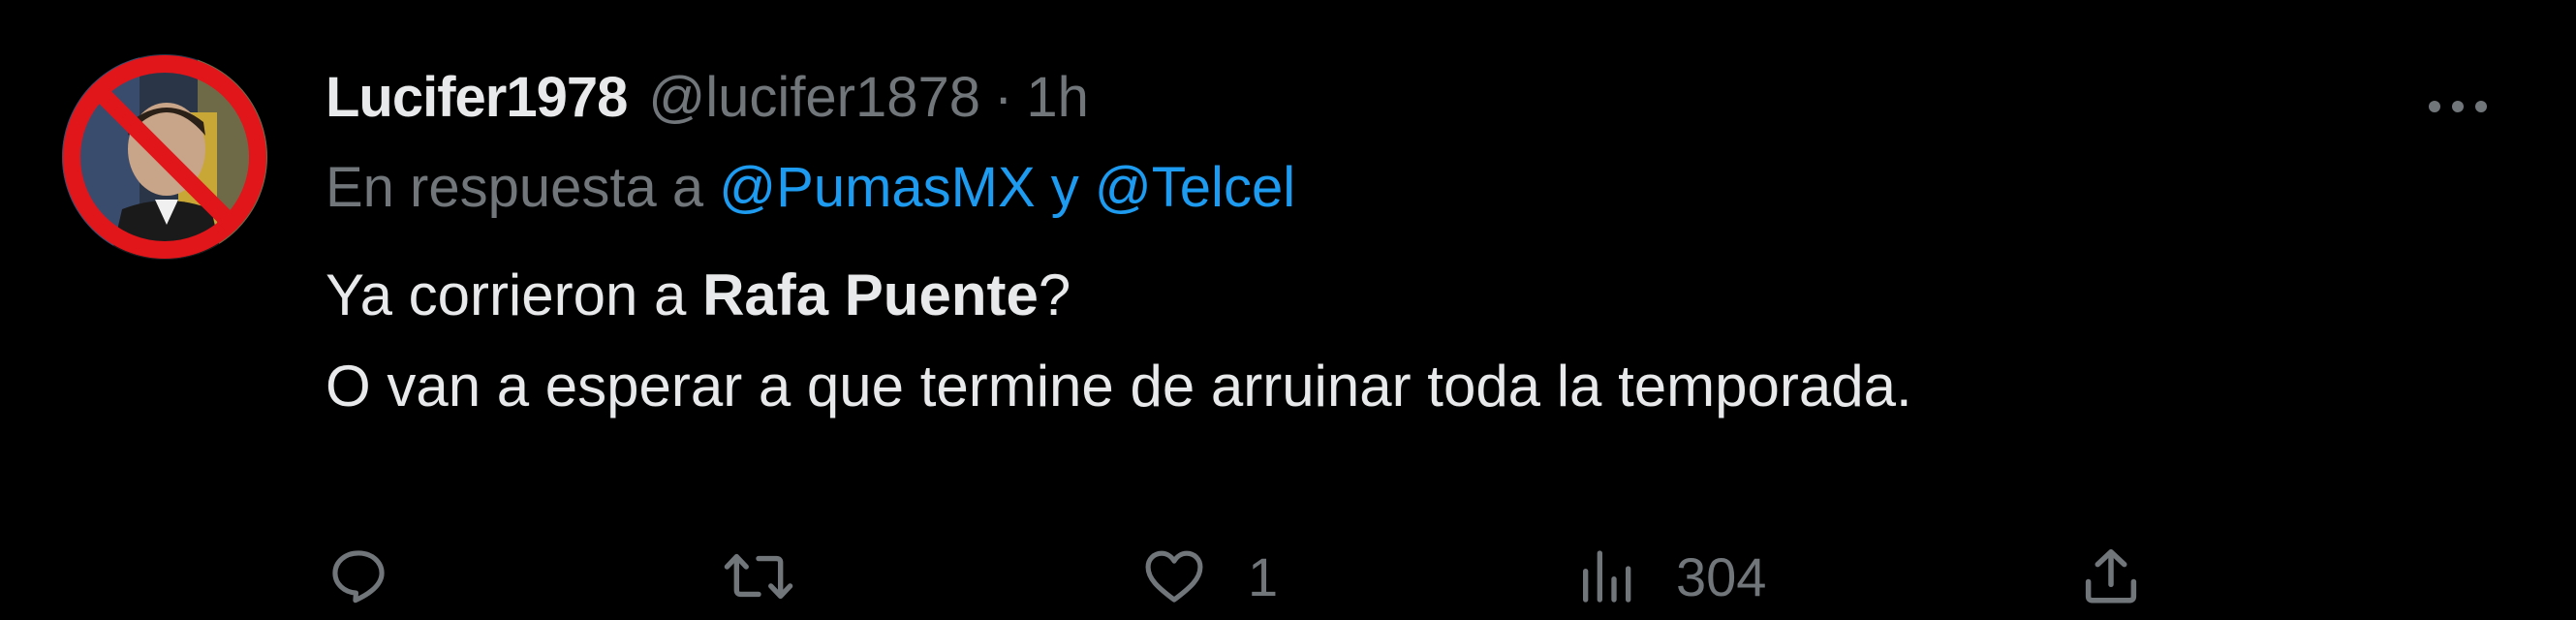 This screenshot has width=2576, height=620. I want to click on views-button: 304, so click(1670, 576).